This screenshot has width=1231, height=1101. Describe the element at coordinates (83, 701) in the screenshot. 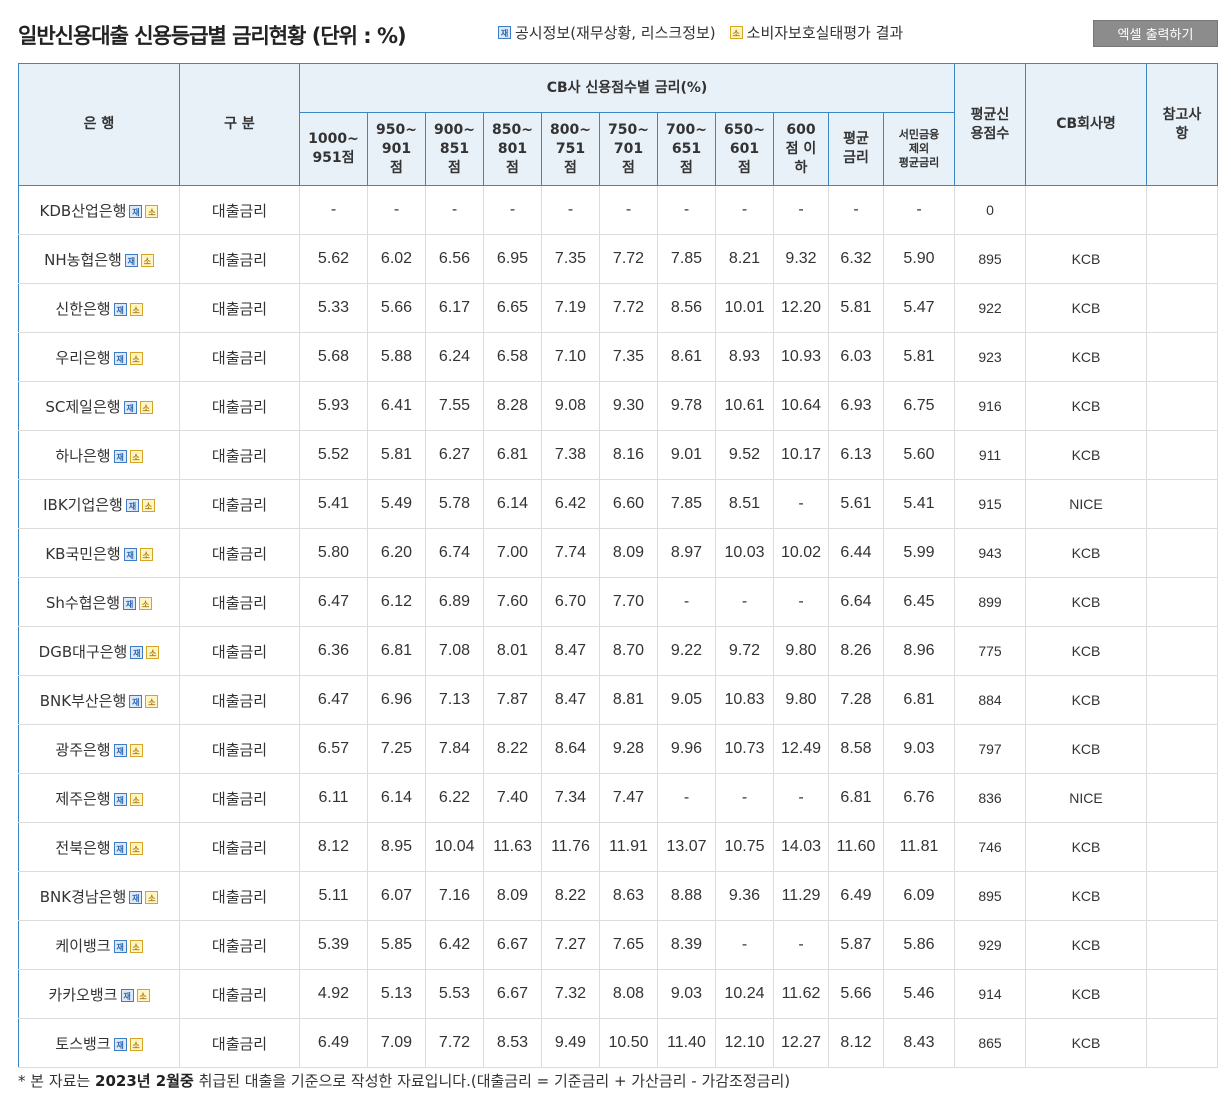

I see `bank-name: BNK부산은행` at that location.